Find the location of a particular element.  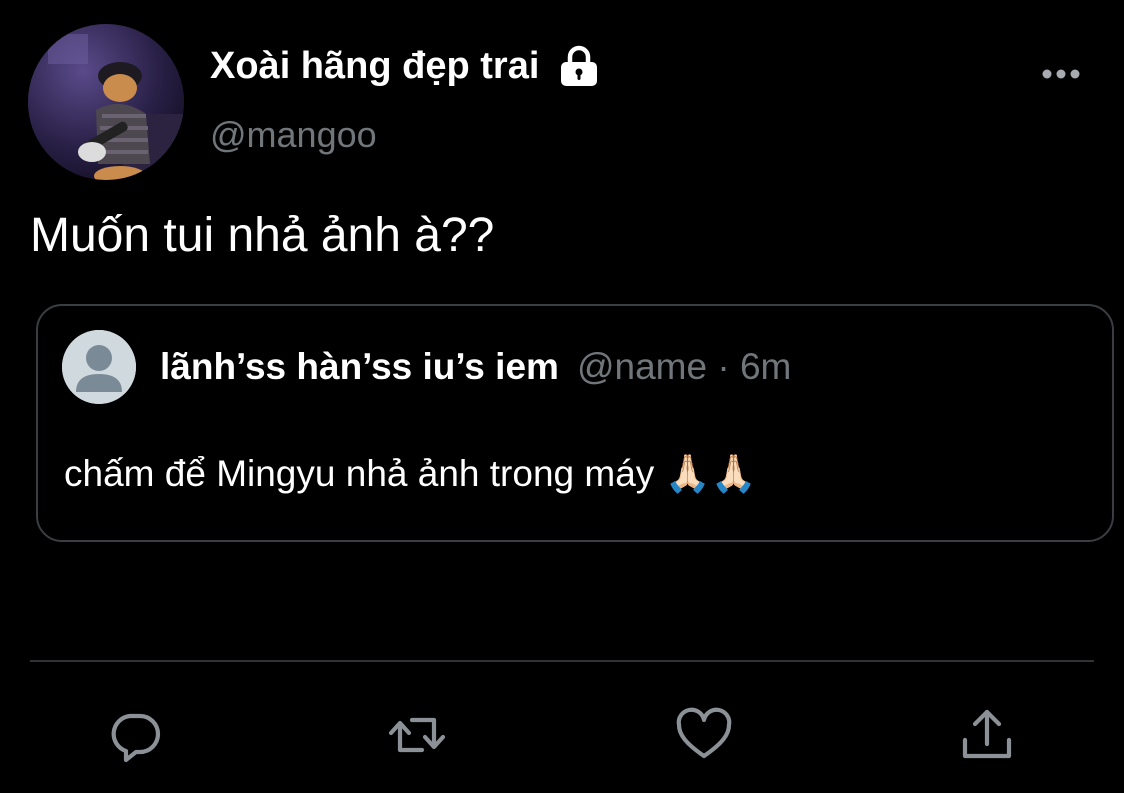

author-avatar is located at coordinates (106, 102).